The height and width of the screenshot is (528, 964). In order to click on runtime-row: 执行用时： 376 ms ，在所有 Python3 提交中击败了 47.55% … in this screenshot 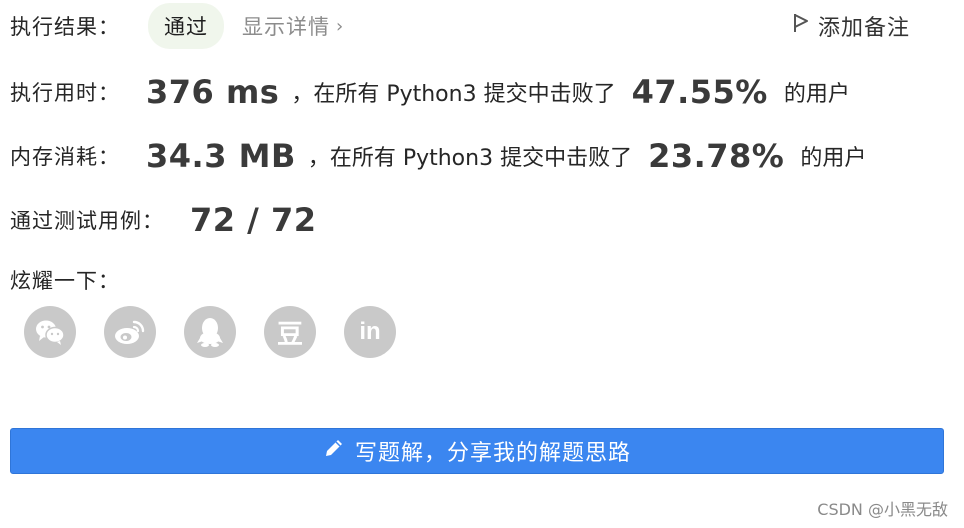, I will do `click(430, 92)`.